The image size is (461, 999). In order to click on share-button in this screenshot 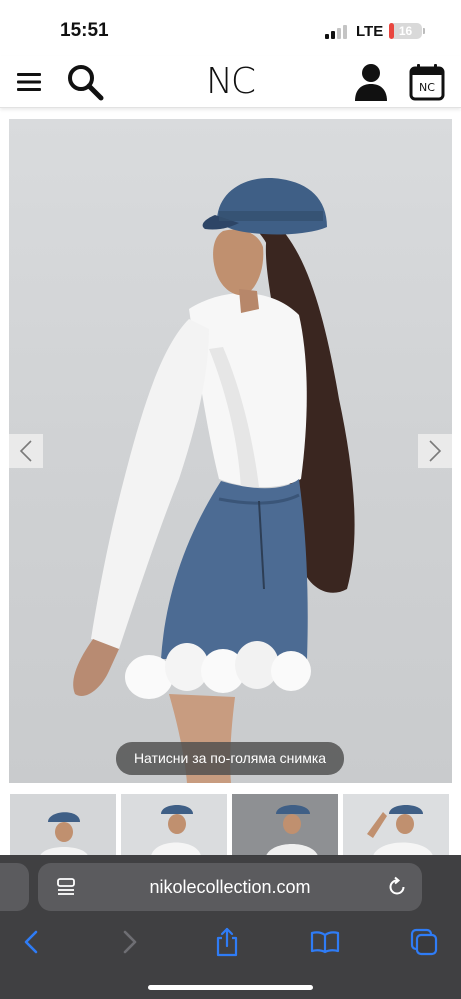, I will do `click(227, 942)`.